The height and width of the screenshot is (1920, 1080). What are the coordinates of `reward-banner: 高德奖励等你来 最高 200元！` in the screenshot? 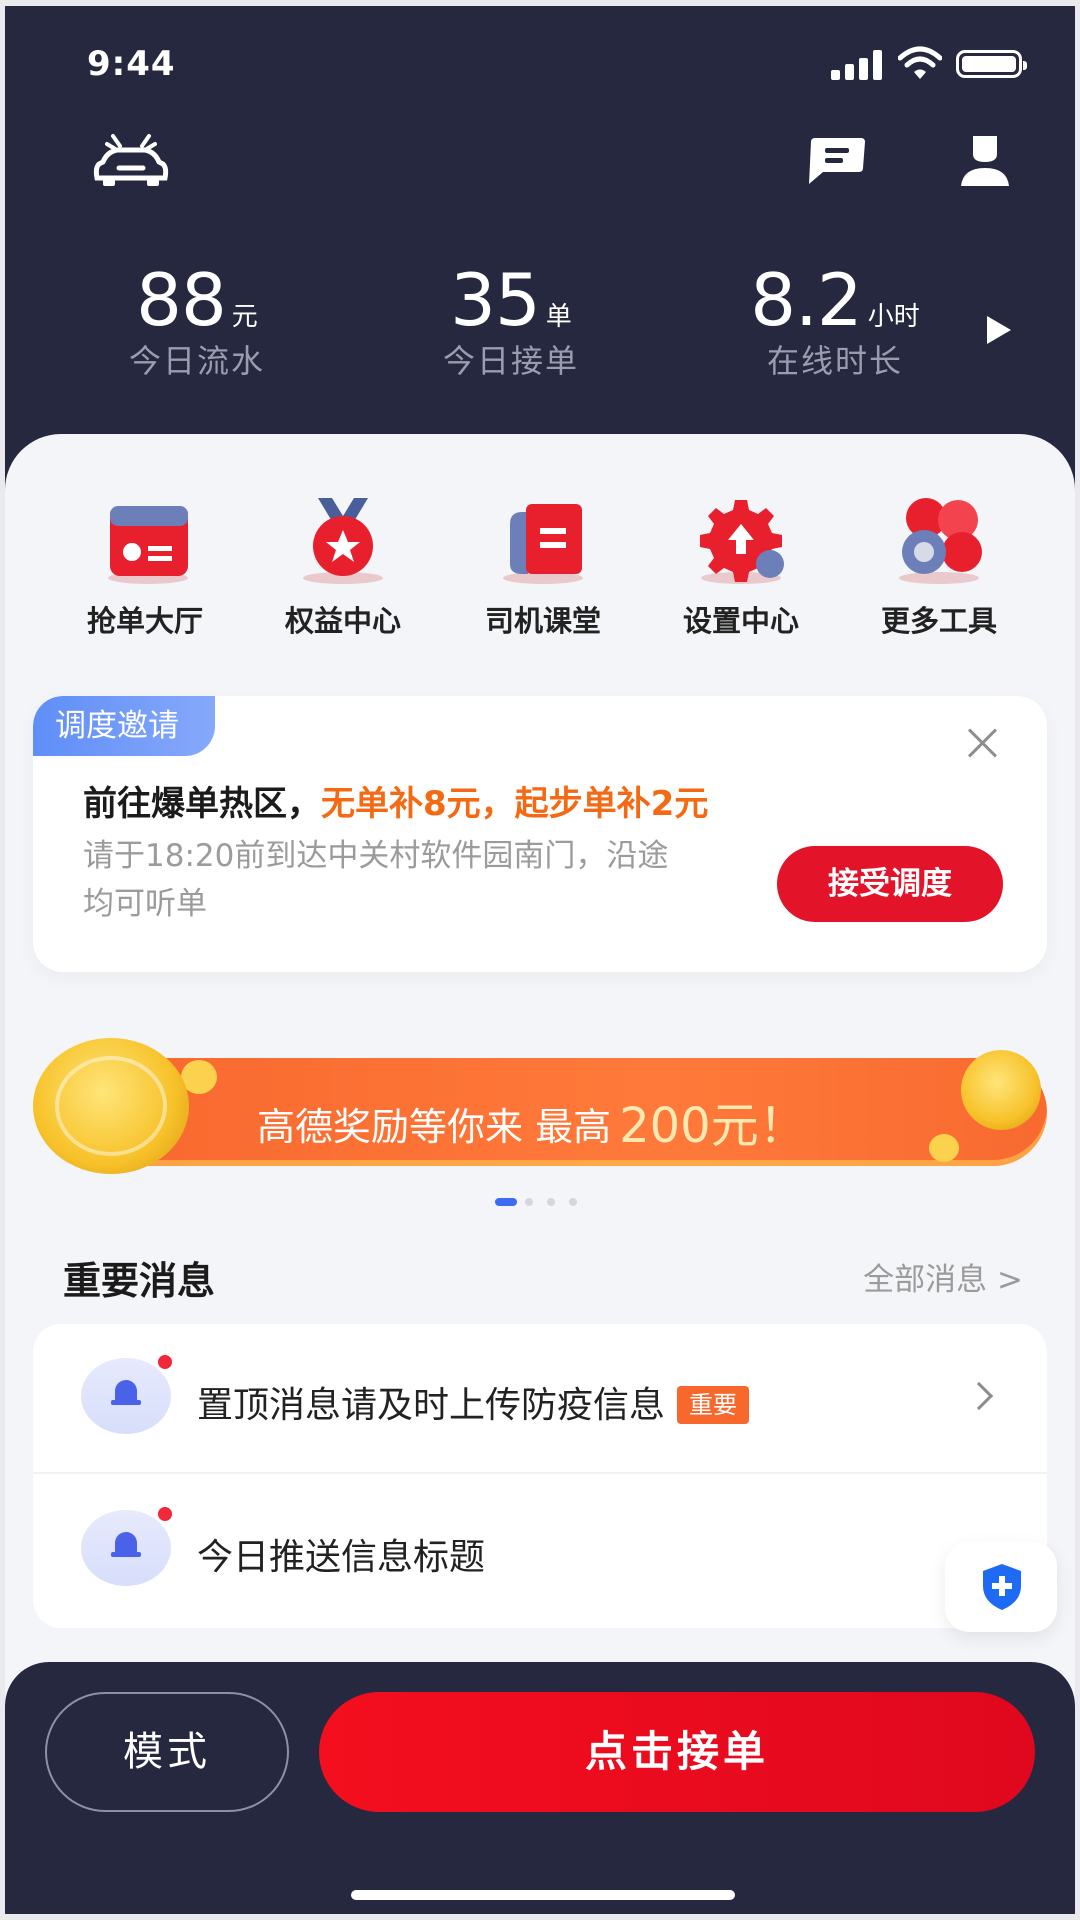 It's located at (540, 1106).